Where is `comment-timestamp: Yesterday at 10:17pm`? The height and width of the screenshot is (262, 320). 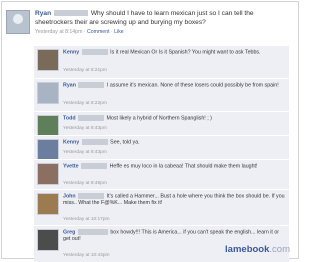
comment-timestamp: Yesterday at 10:17pm is located at coordinates (86, 219).